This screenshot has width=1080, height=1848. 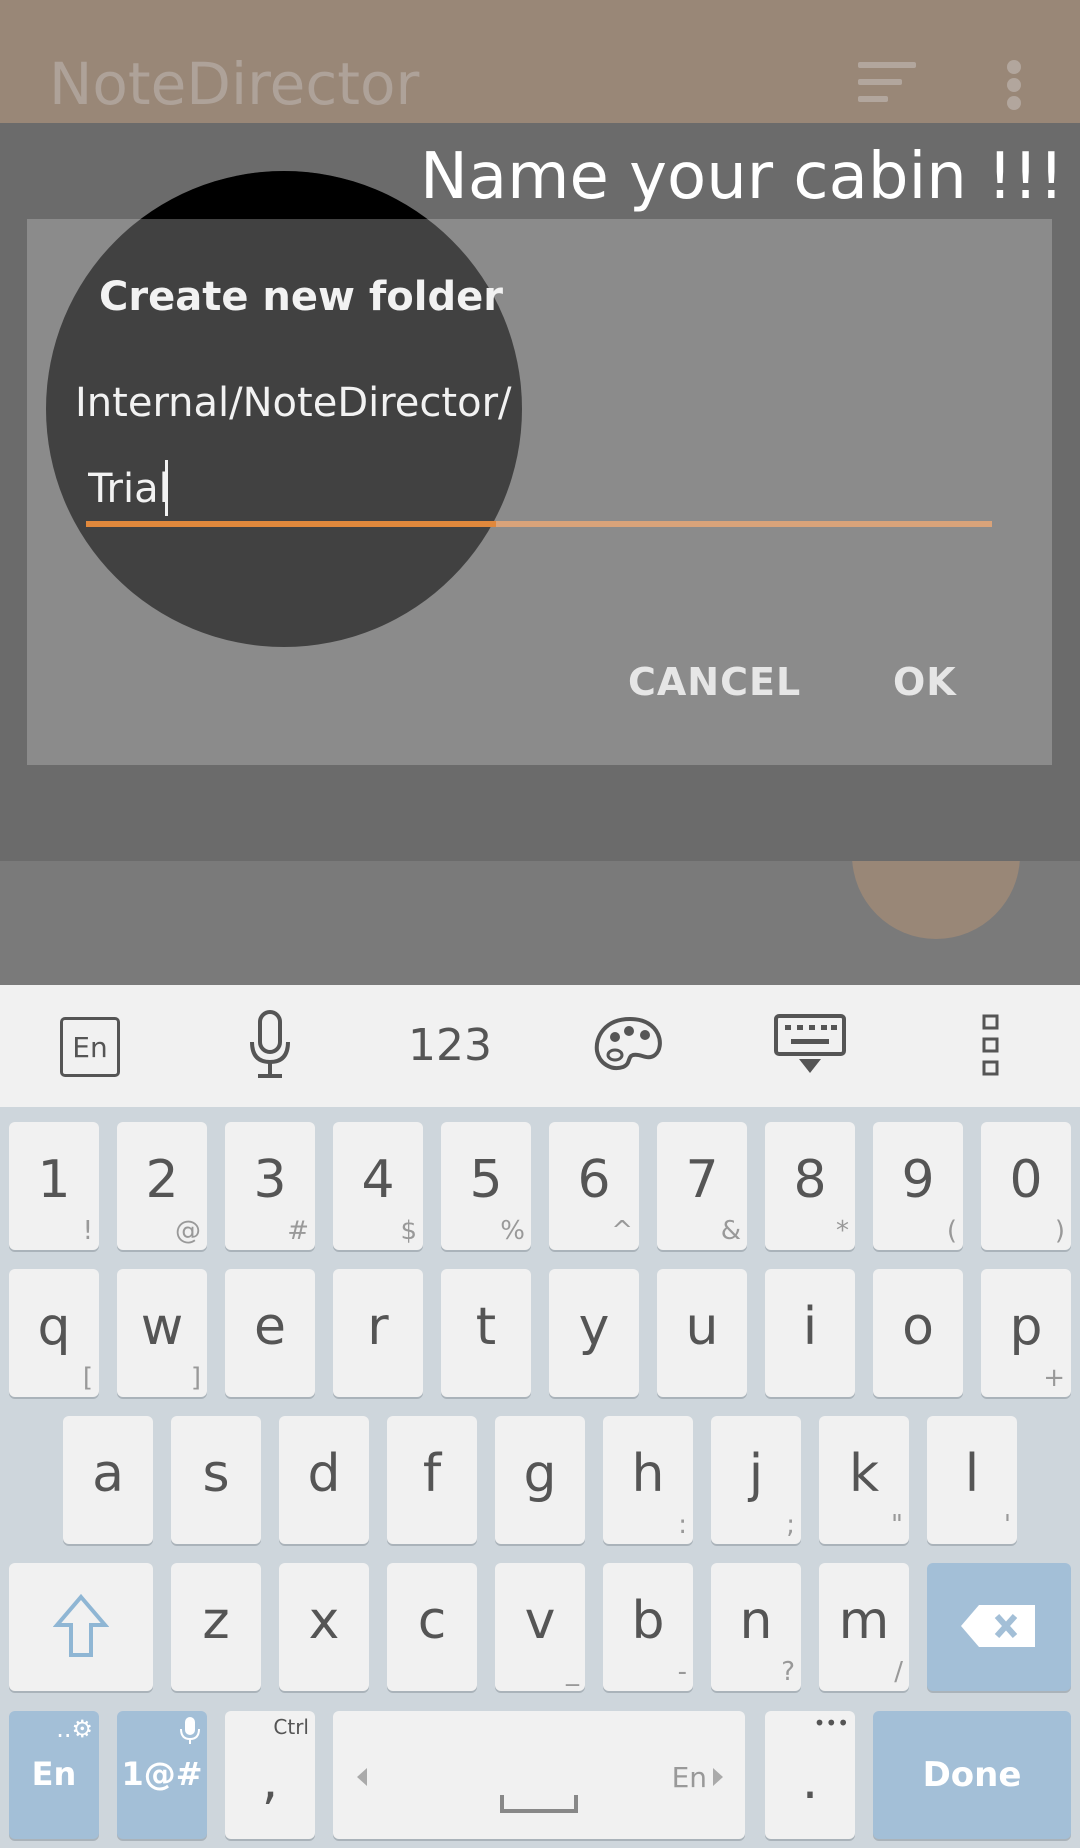 I want to click on key-label: h, so click(x=648, y=1474).